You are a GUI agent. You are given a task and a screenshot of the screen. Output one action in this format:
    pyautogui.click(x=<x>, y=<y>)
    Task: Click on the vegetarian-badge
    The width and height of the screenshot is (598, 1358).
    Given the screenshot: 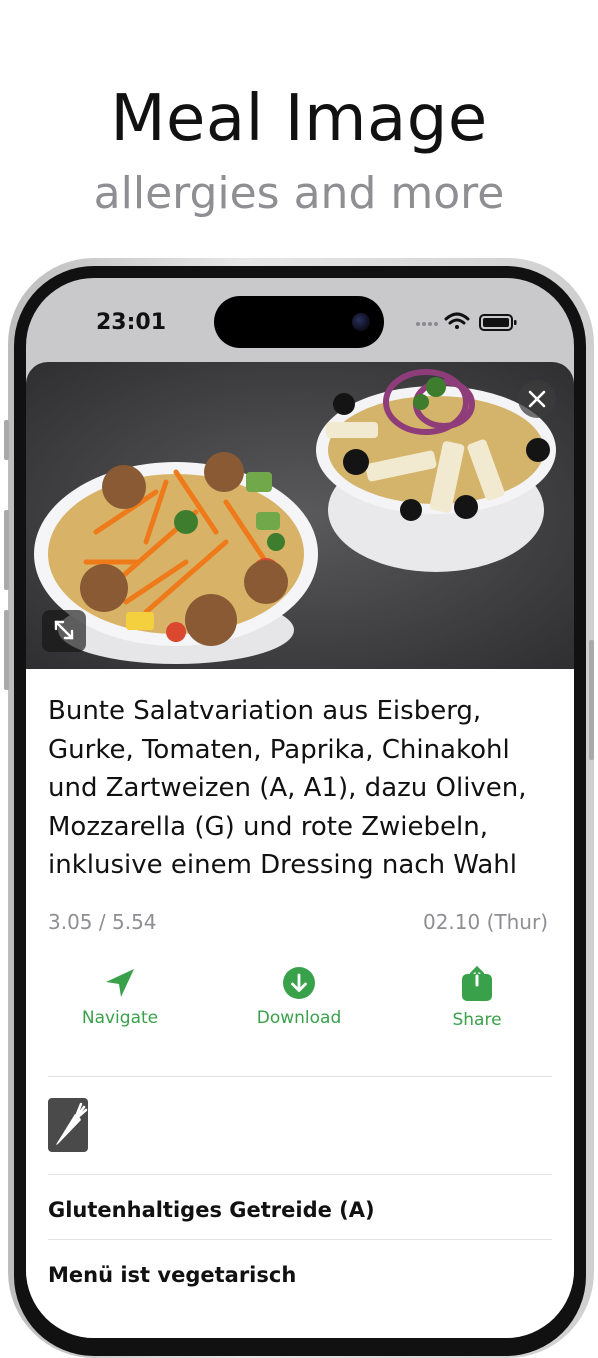 What is the action you would take?
    pyautogui.click(x=68, y=1125)
    